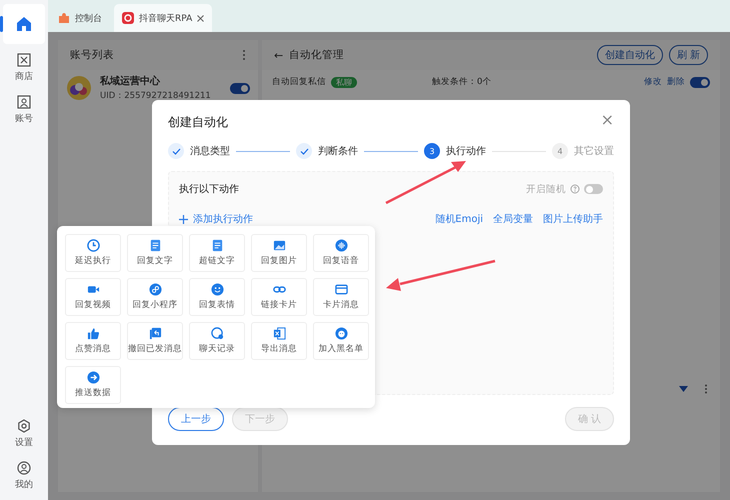 Image resolution: width=730 pixels, height=500 pixels. I want to click on action-option: 推送数据, so click(93, 385).